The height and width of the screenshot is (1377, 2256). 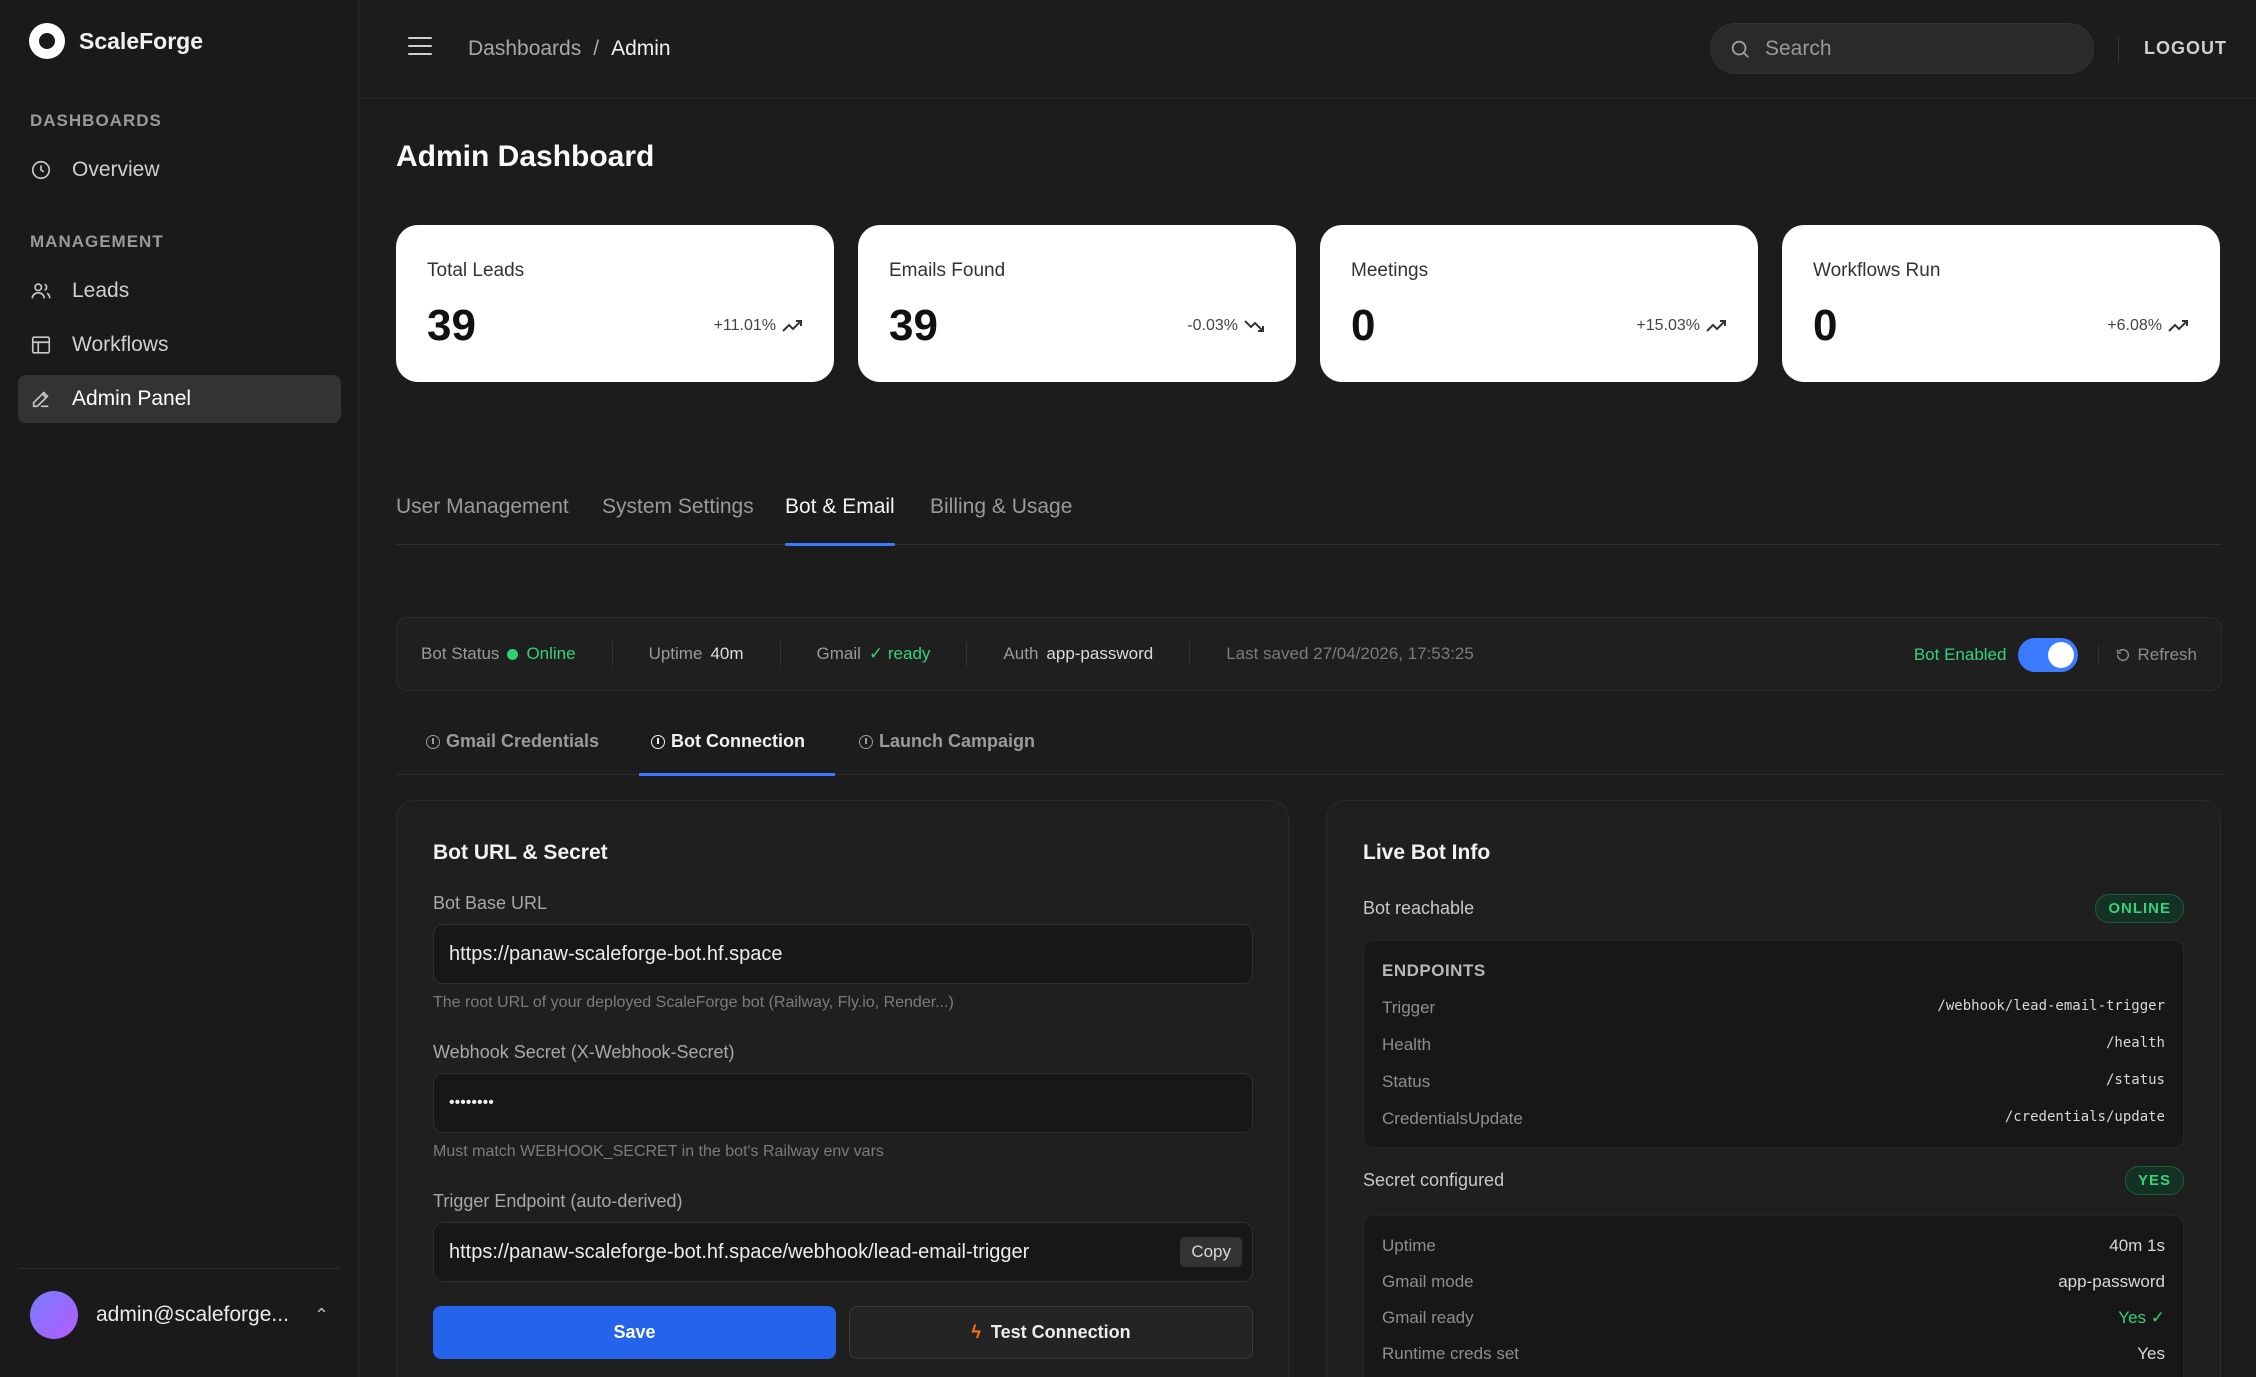 What do you see at coordinates (482, 517) in the screenshot?
I see `tab-user-management: User Management` at bounding box center [482, 517].